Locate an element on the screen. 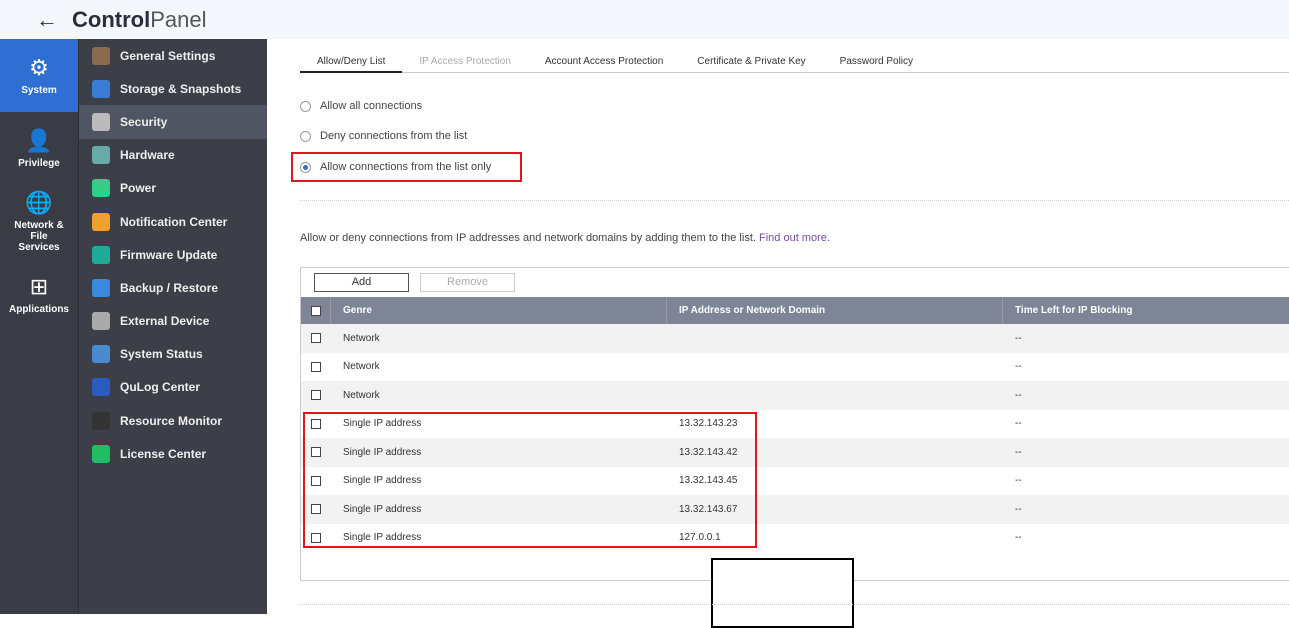  submenu-label: Notification Center is located at coordinates (174, 221).